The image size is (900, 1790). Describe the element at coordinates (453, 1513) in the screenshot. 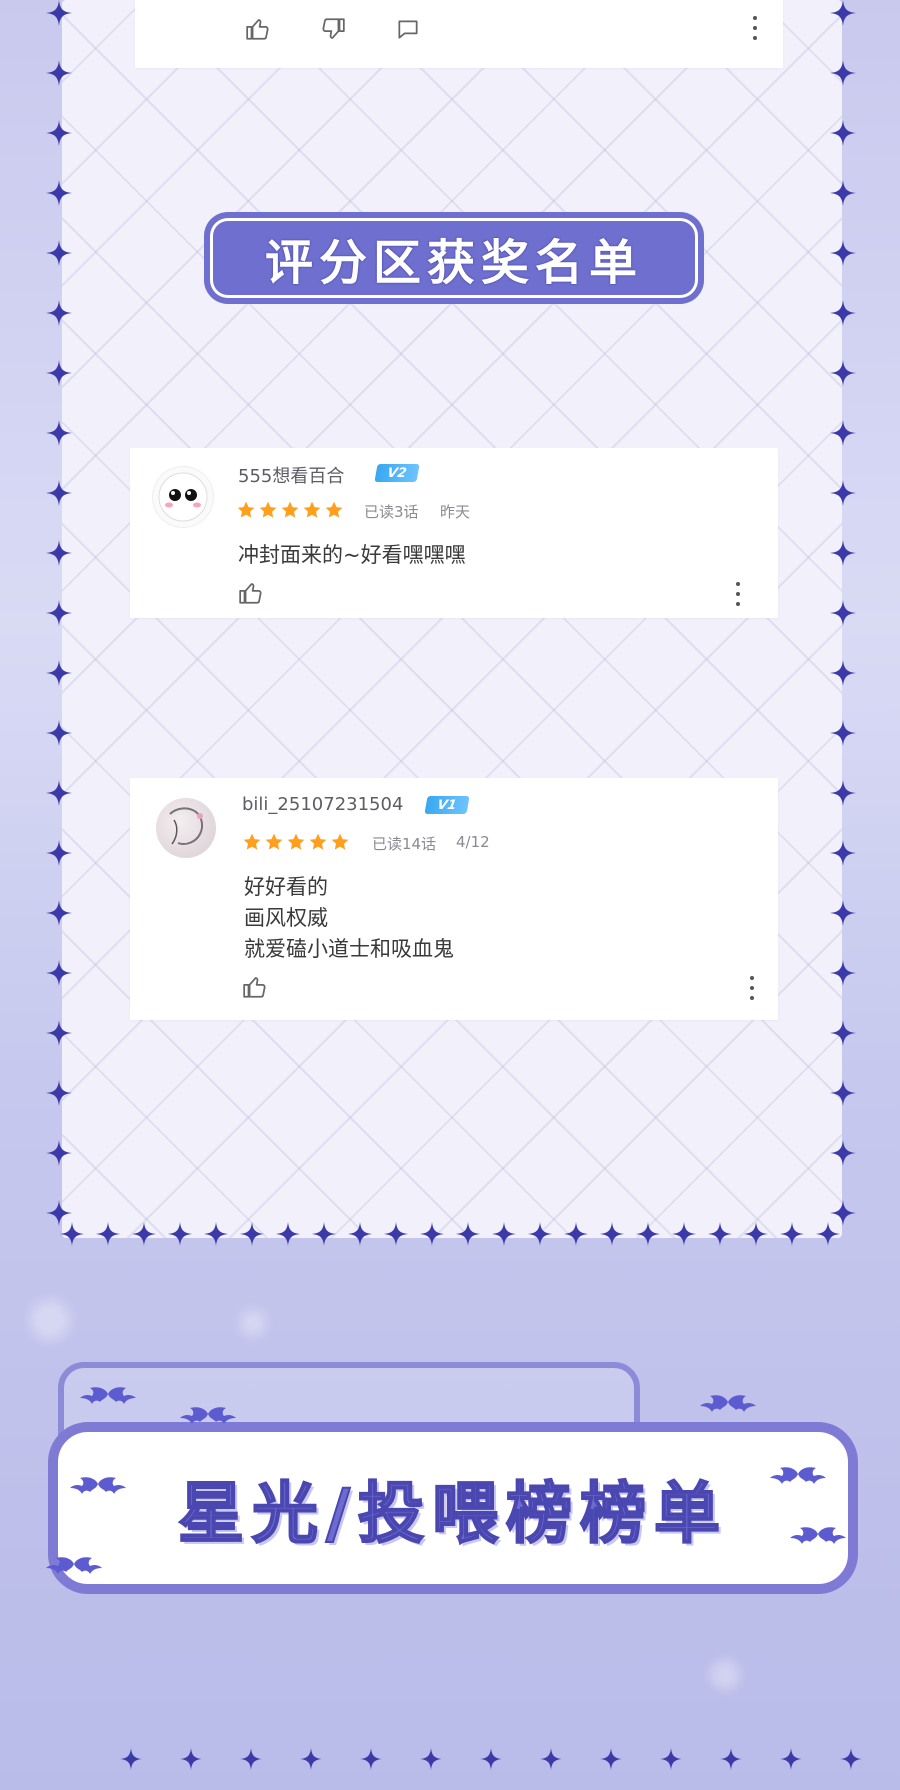

I see `bottom-banner-title: 星光/投喂榜榜单` at that location.